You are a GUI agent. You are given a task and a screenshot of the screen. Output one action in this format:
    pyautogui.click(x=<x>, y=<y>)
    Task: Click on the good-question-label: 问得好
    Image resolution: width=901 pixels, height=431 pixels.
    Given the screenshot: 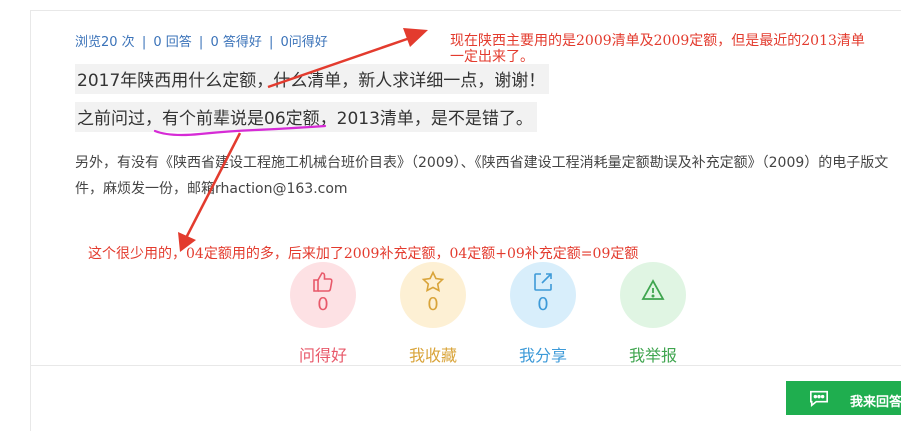 What is the action you would take?
    pyautogui.click(x=323, y=354)
    